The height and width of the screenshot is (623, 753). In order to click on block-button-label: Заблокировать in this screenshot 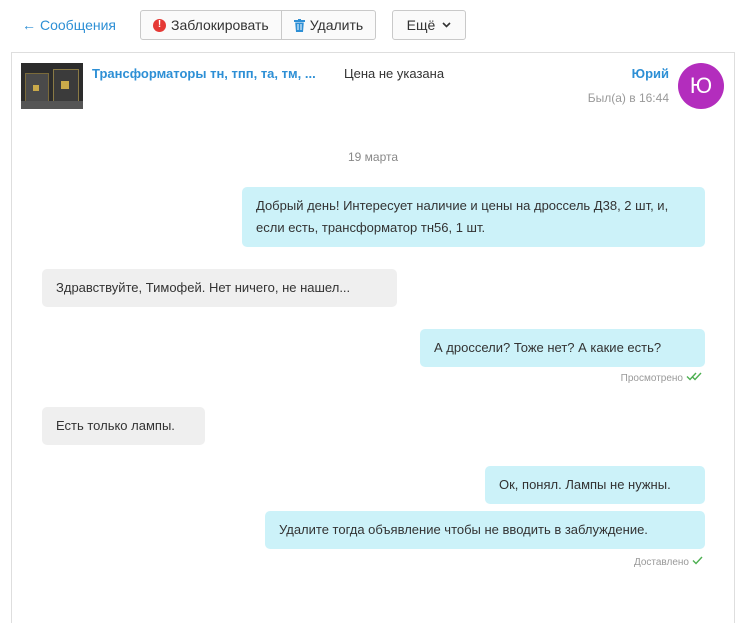, I will do `click(220, 25)`.